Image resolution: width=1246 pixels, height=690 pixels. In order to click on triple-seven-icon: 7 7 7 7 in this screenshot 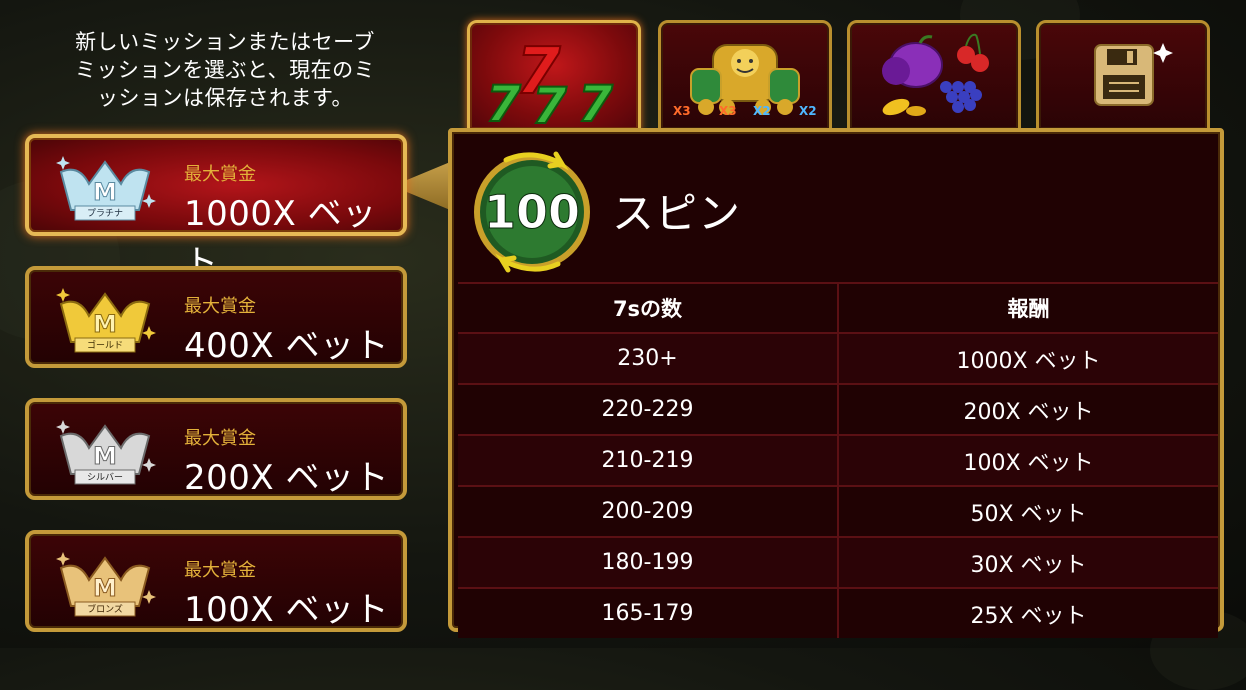, I will do `click(549, 81)`.